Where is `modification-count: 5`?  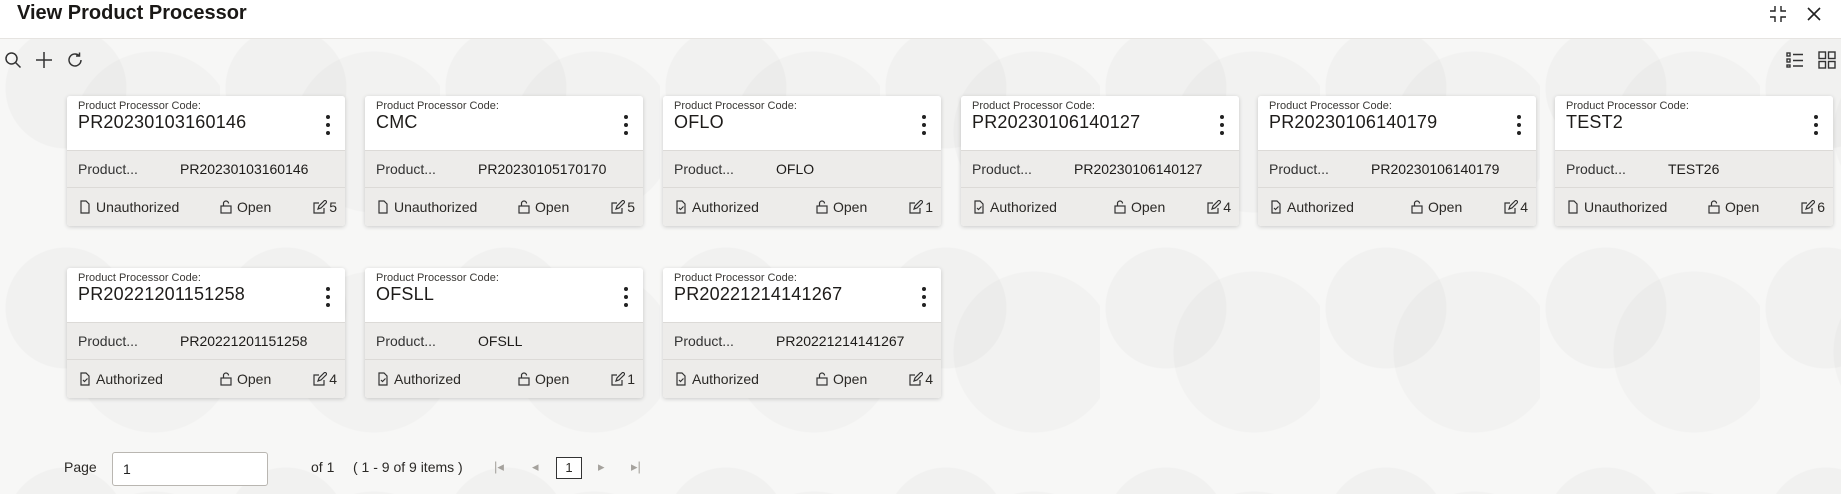
modification-count: 5 is located at coordinates (325, 207).